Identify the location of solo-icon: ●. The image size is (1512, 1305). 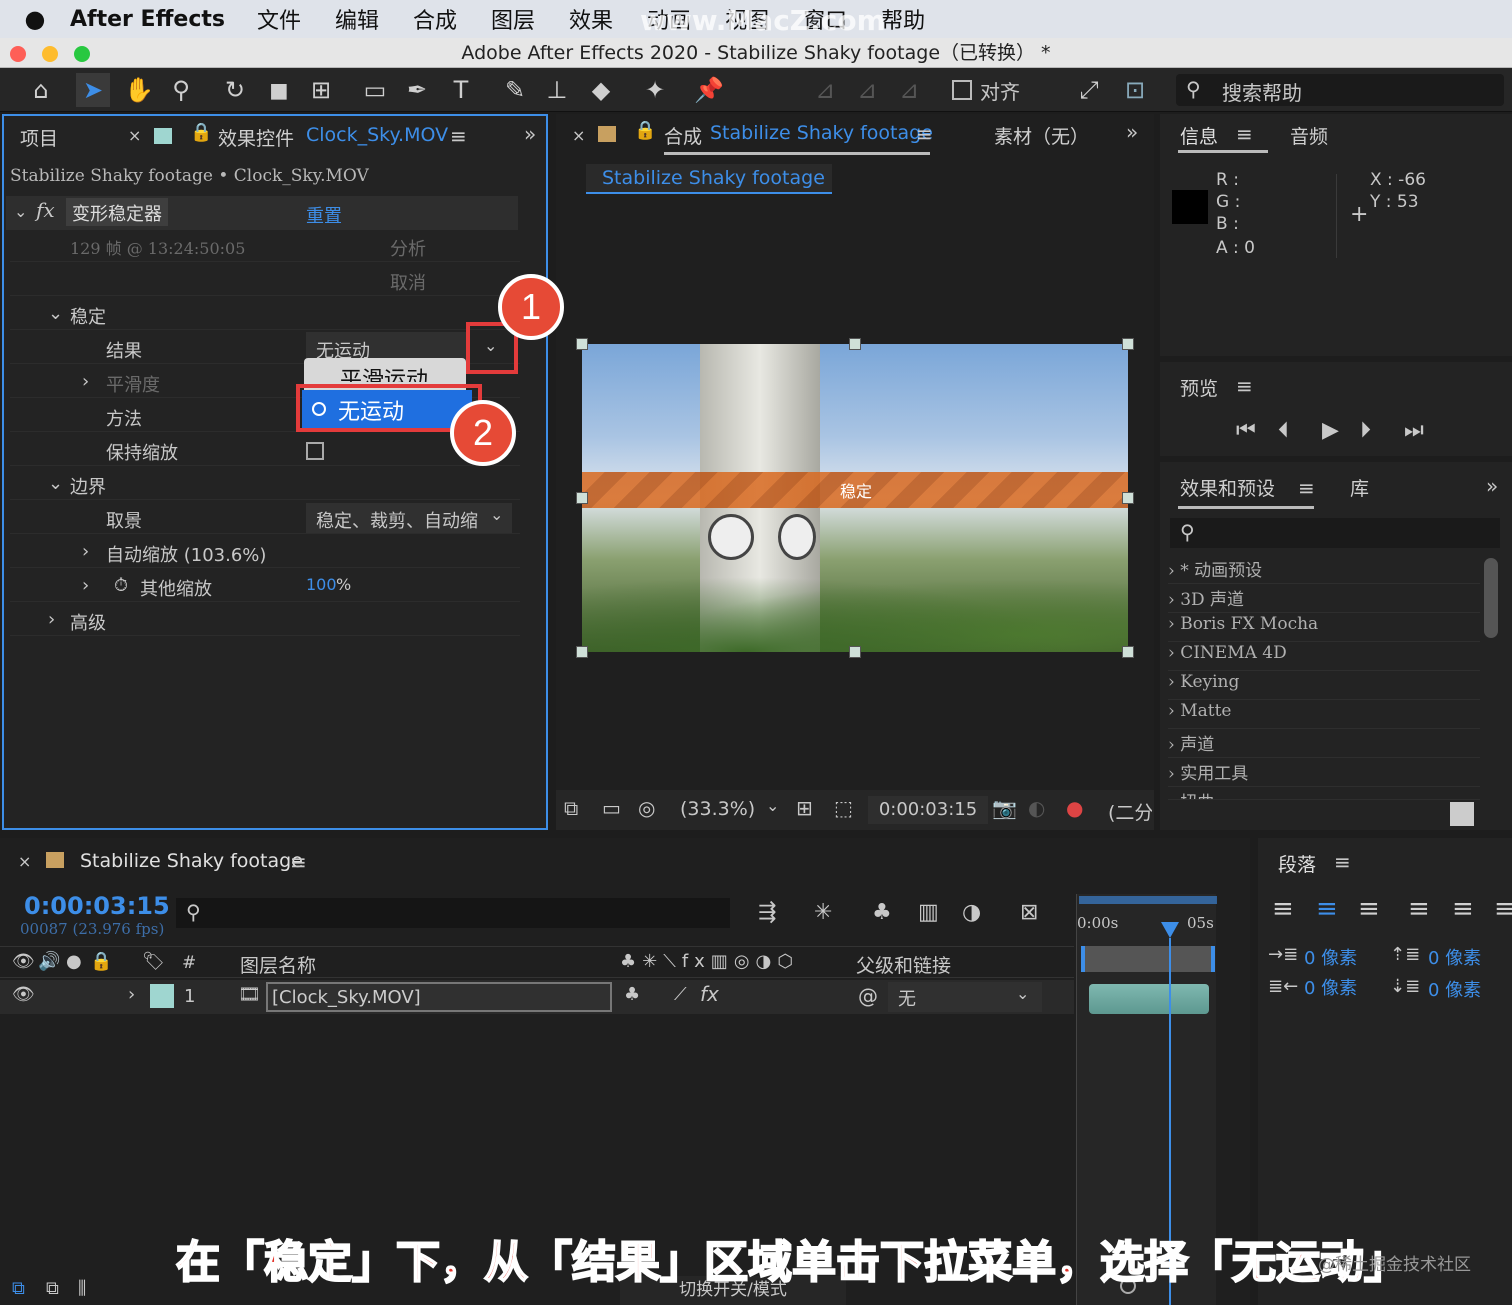
(74, 961).